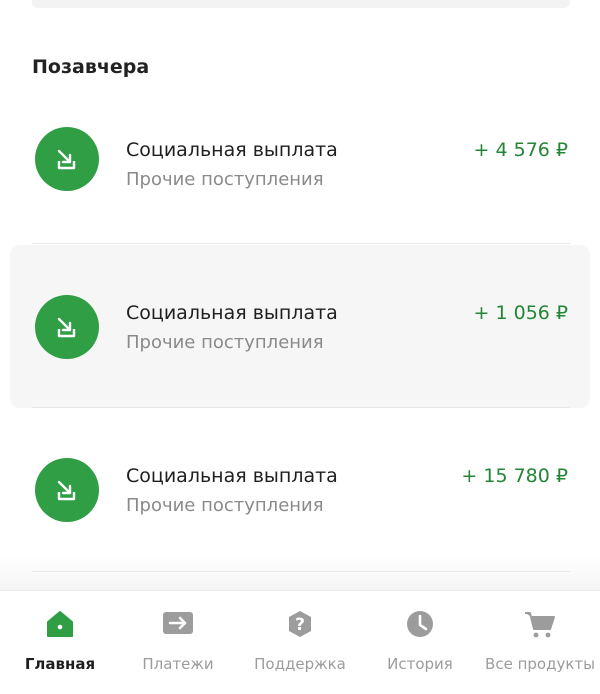 Image resolution: width=600 pixels, height=694 pixels. I want to click on clock-icon, so click(420, 624).